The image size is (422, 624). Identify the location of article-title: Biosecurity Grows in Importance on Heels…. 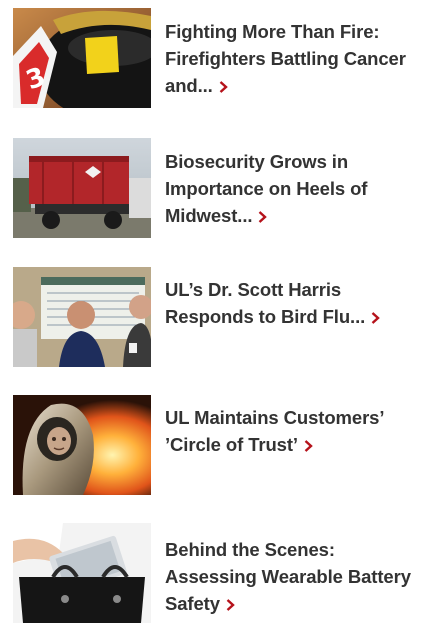
(293, 188).